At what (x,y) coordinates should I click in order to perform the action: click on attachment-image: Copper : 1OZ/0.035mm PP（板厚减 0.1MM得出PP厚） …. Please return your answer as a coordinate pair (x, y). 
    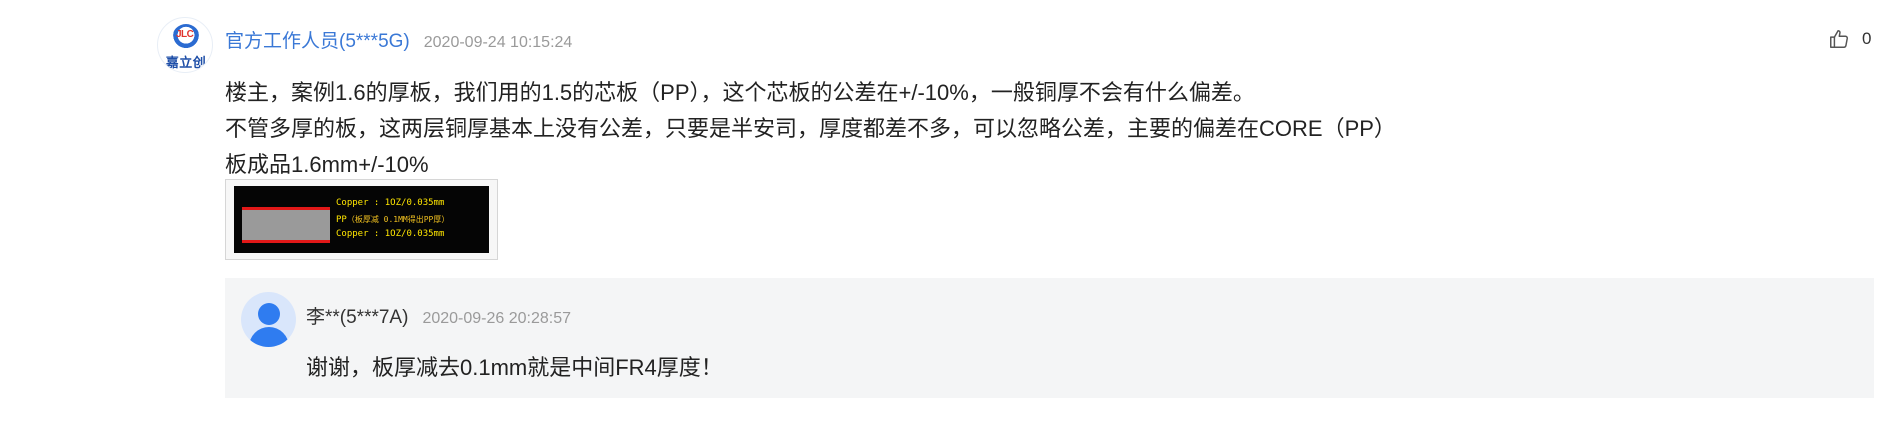
    Looking at the image, I should click on (361, 219).